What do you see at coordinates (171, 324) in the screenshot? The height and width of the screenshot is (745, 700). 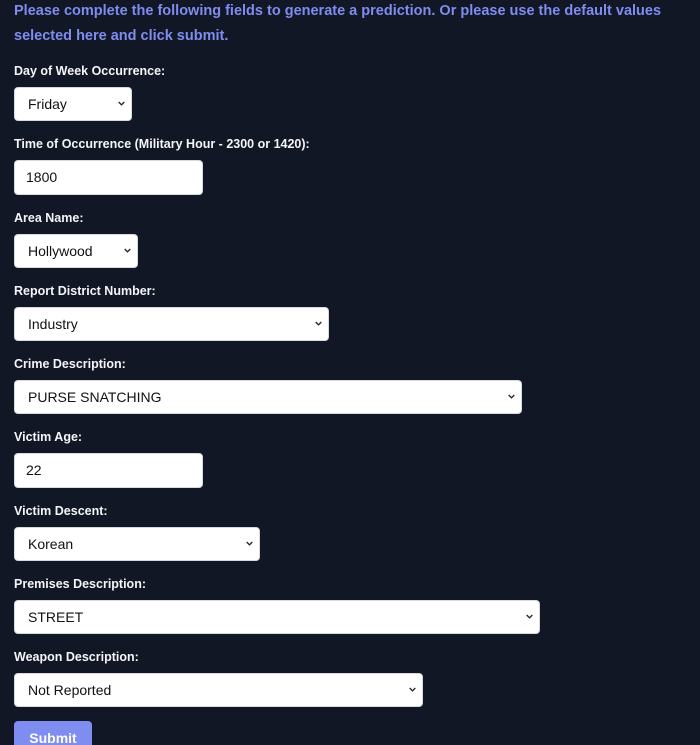 I see `report-district-select: Industry` at bounding box center [171, 324].